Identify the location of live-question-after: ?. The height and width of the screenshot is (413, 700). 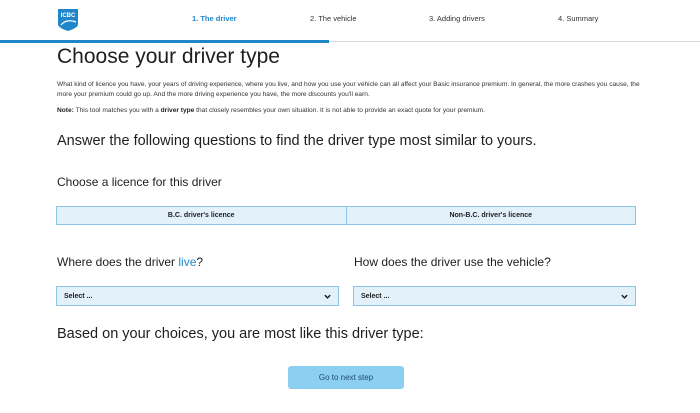
(200, 262).